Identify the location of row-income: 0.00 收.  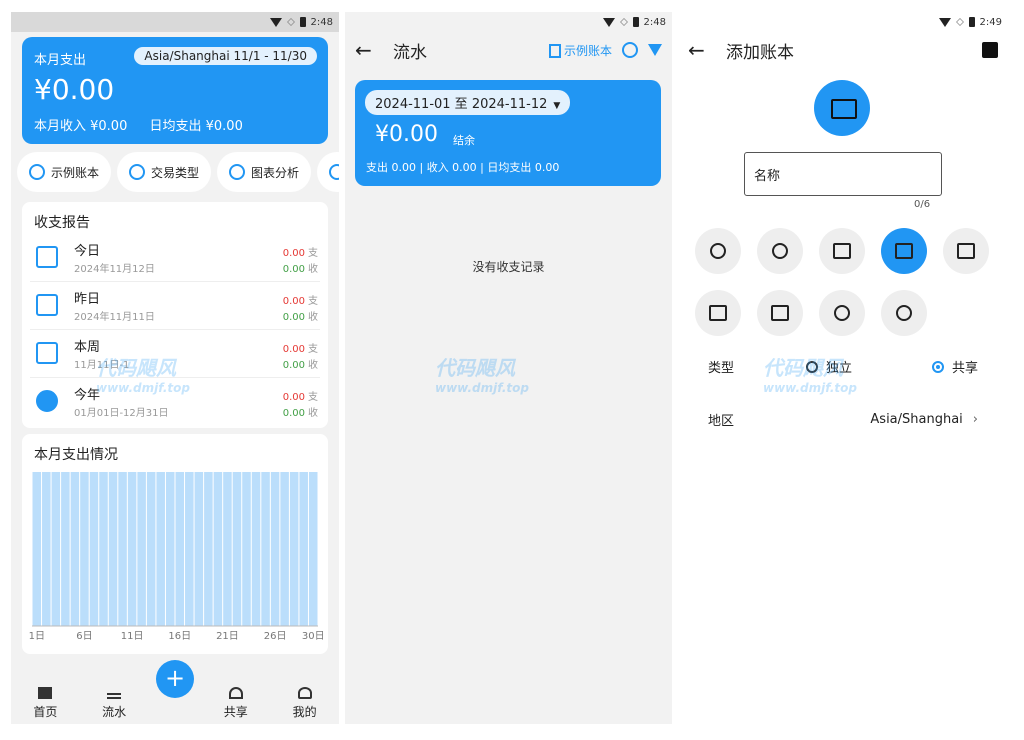
(300, 413).